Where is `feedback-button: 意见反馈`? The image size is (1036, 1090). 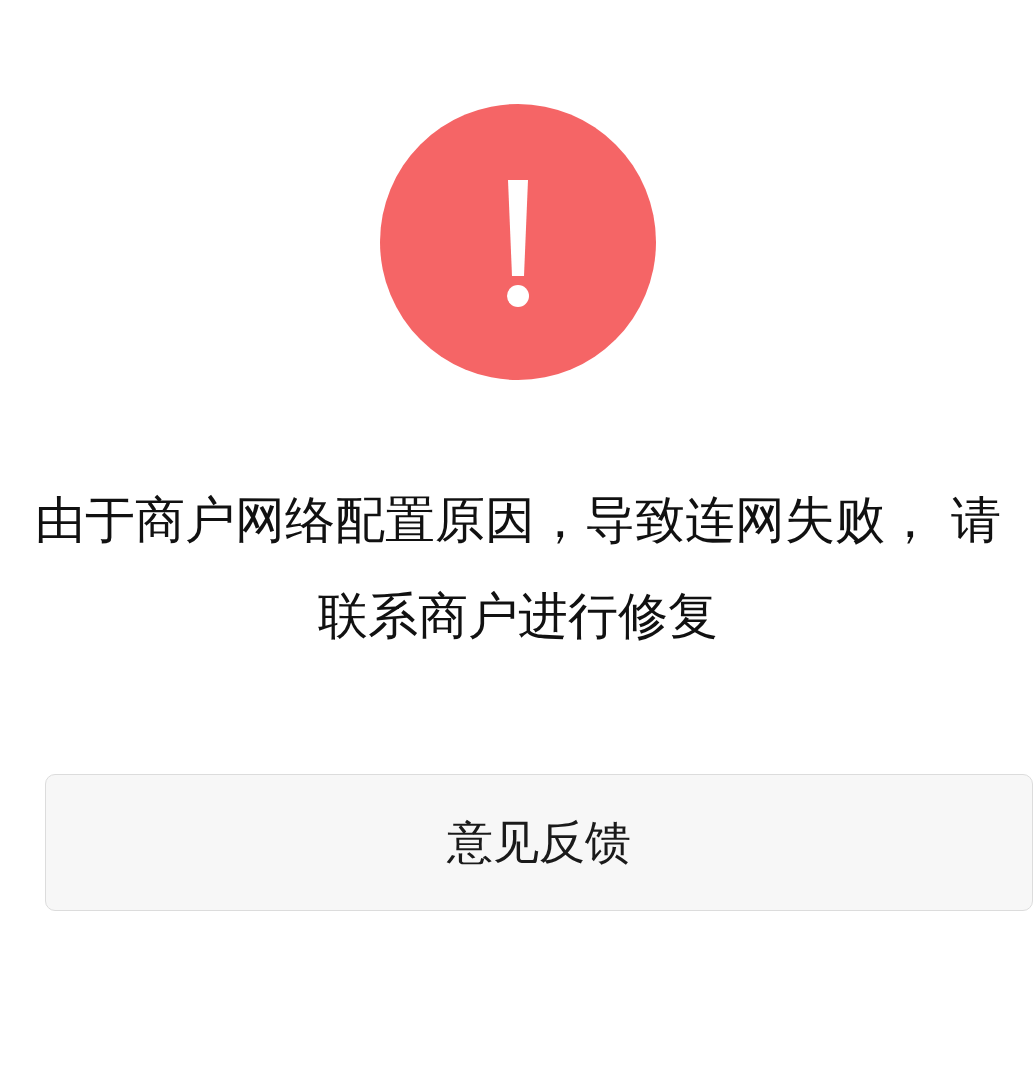 feedback-button: 意见反馈 is located at coordinates (539, 842).